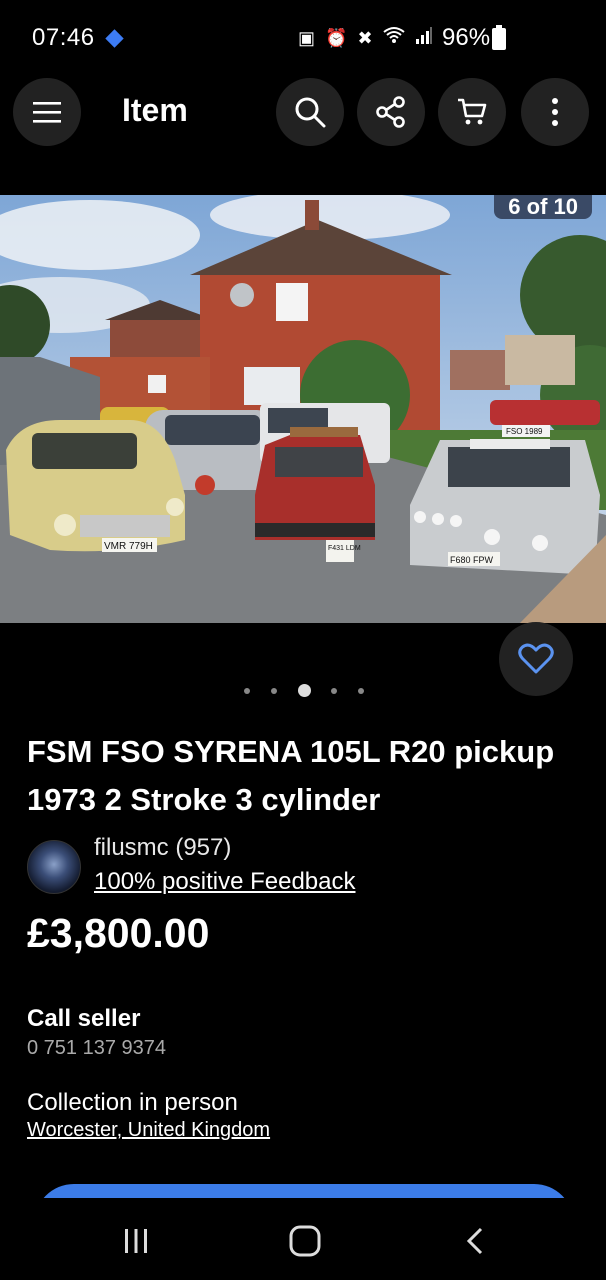  Describe the element at coordinates (307, 38) in the screenshot. I see `lock-badge-icon: ▣` at that location.